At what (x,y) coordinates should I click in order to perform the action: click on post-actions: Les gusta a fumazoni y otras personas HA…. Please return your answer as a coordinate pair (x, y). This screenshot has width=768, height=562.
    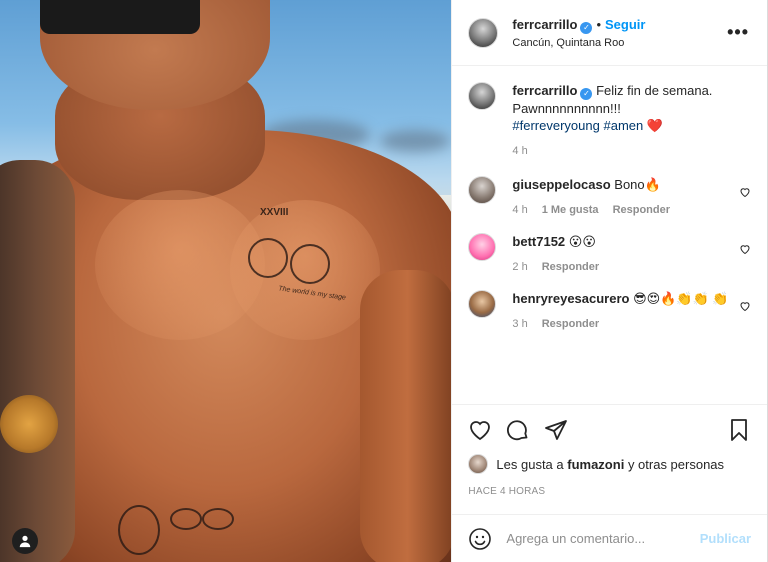
    Looking at the image, I should click on (609, 459).